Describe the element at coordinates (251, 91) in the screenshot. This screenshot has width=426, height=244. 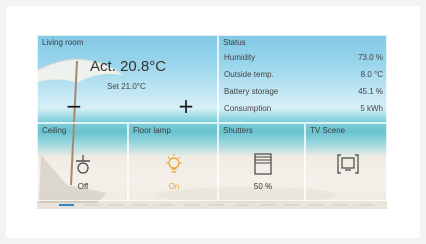
I see `status-label: Battery storage` at that location.